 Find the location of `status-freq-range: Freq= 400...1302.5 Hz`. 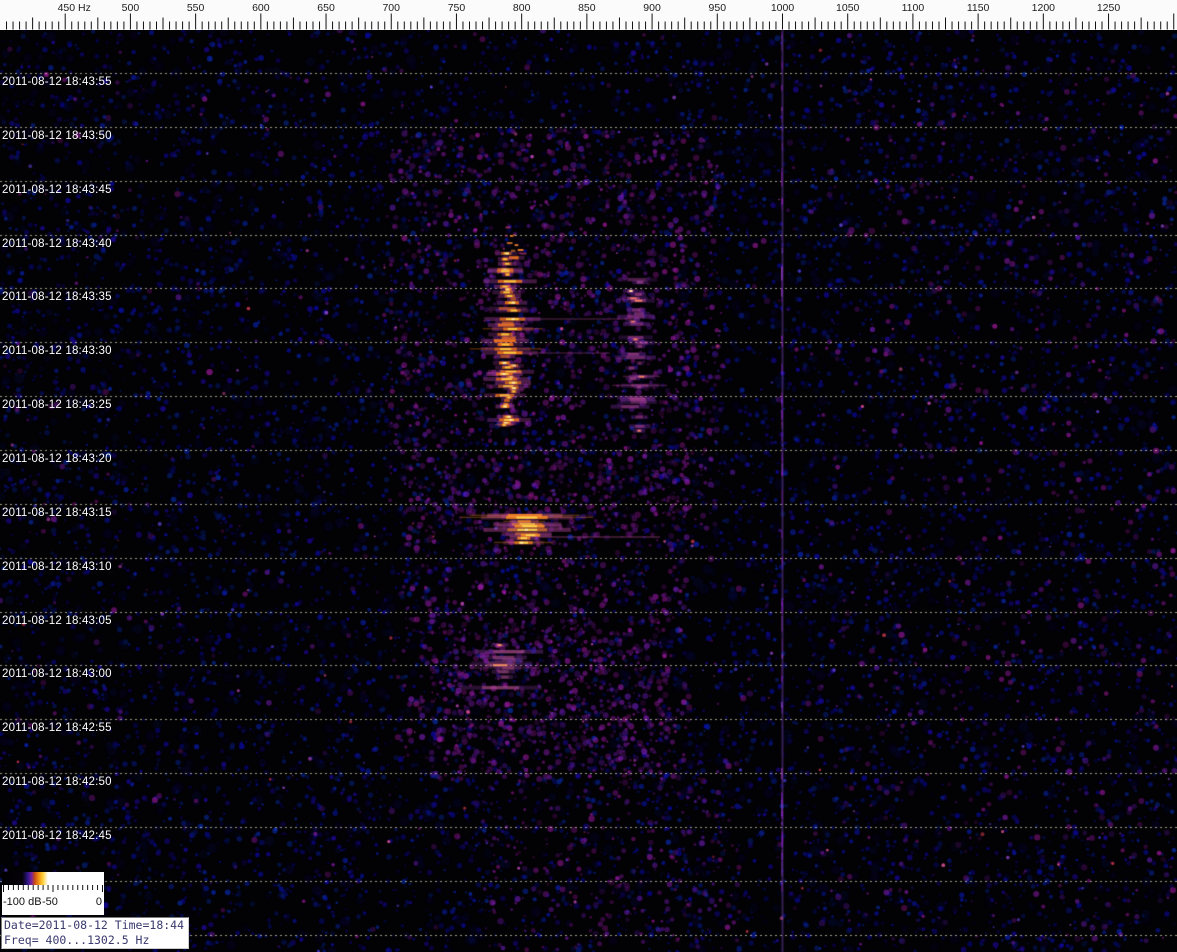

status-freq-range: Freq= 400...1302.5 Hz is located at coordinates (77, 940).